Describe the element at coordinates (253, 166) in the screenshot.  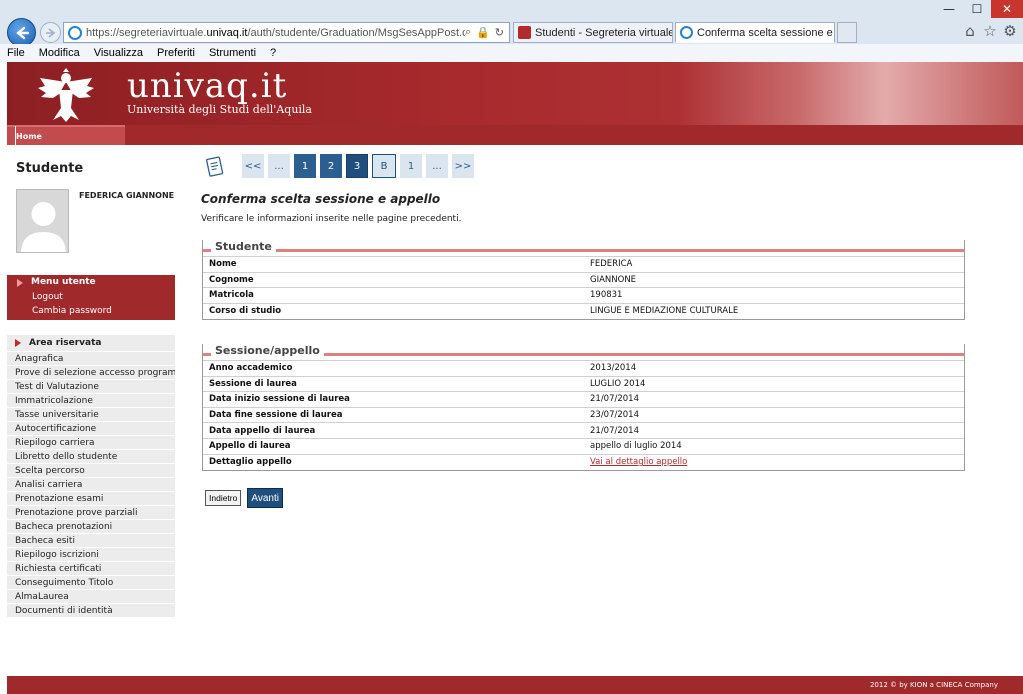
I see `pager-first: <<` at that location.